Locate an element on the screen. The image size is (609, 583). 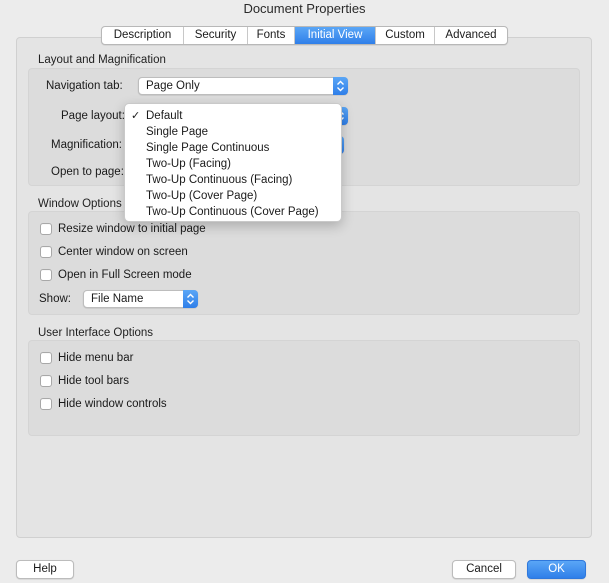
menu-item-label: Default is located at coordinates (164, 116).